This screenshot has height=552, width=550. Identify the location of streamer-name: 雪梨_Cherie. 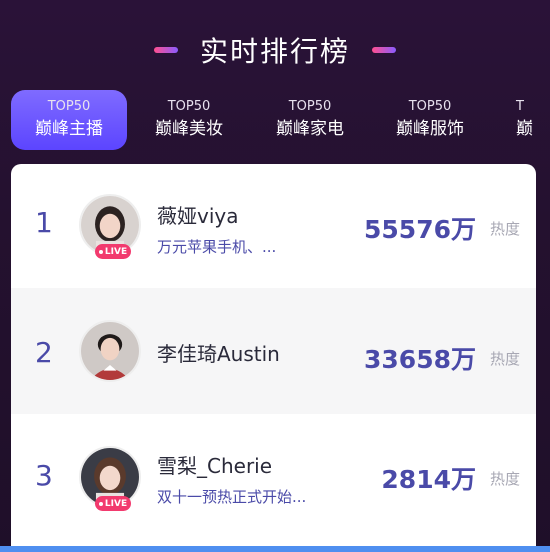
(215, 466).